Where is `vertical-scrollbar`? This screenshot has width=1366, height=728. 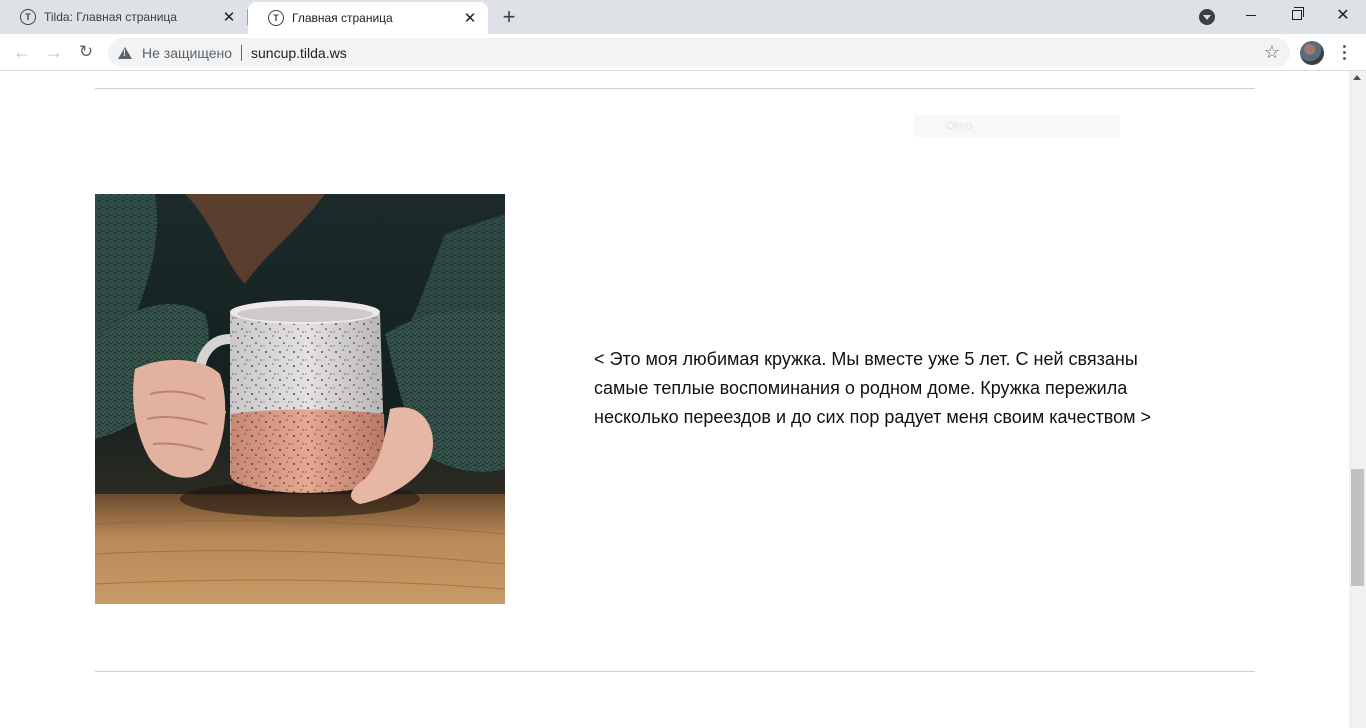 vertical-scrollbar is located at coordinates (1357, 399).